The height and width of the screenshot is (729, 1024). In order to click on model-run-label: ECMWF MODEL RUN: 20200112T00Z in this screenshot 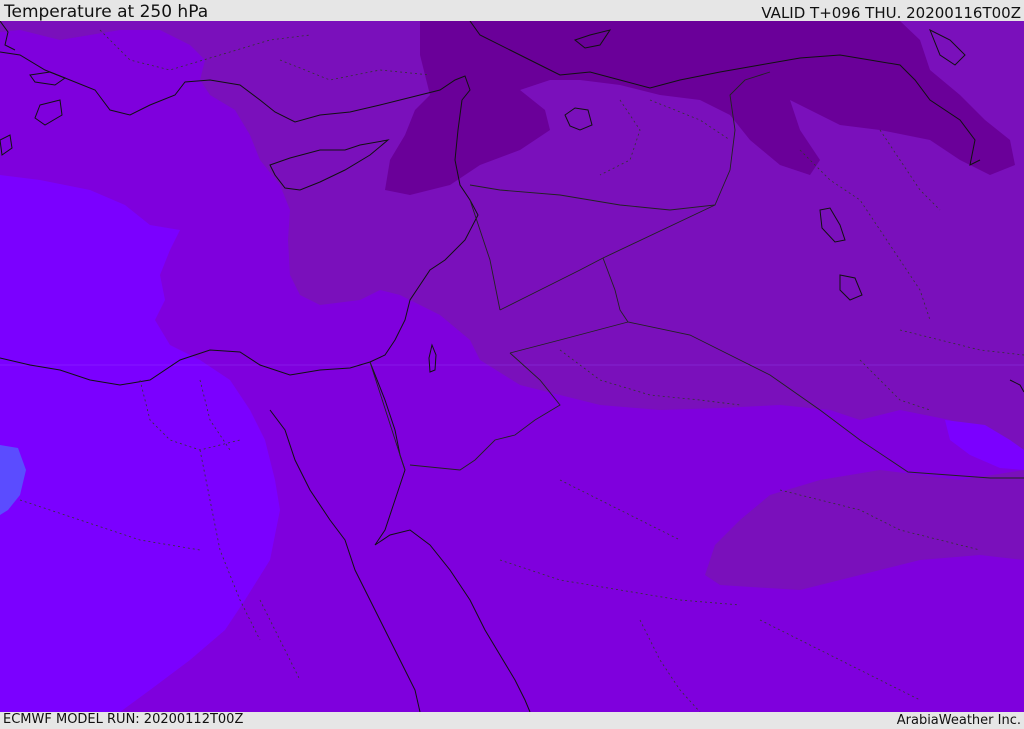, I will do `click(123, 719)`.